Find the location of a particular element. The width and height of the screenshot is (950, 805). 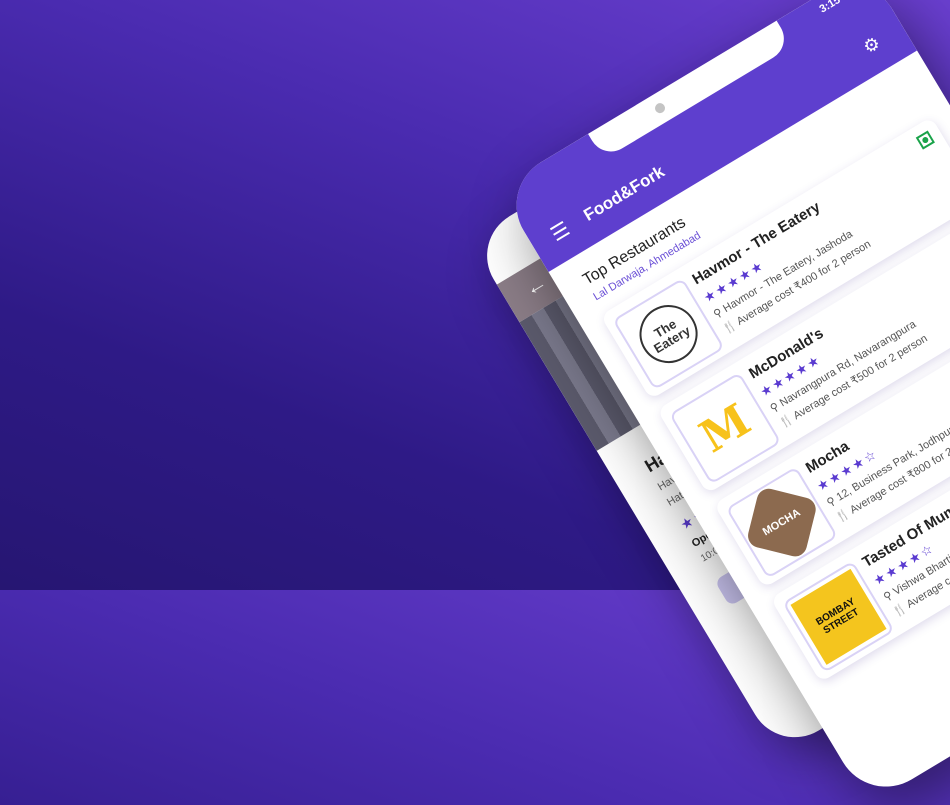

back-arrow-icon: ← is located at coordinates (536, 285).